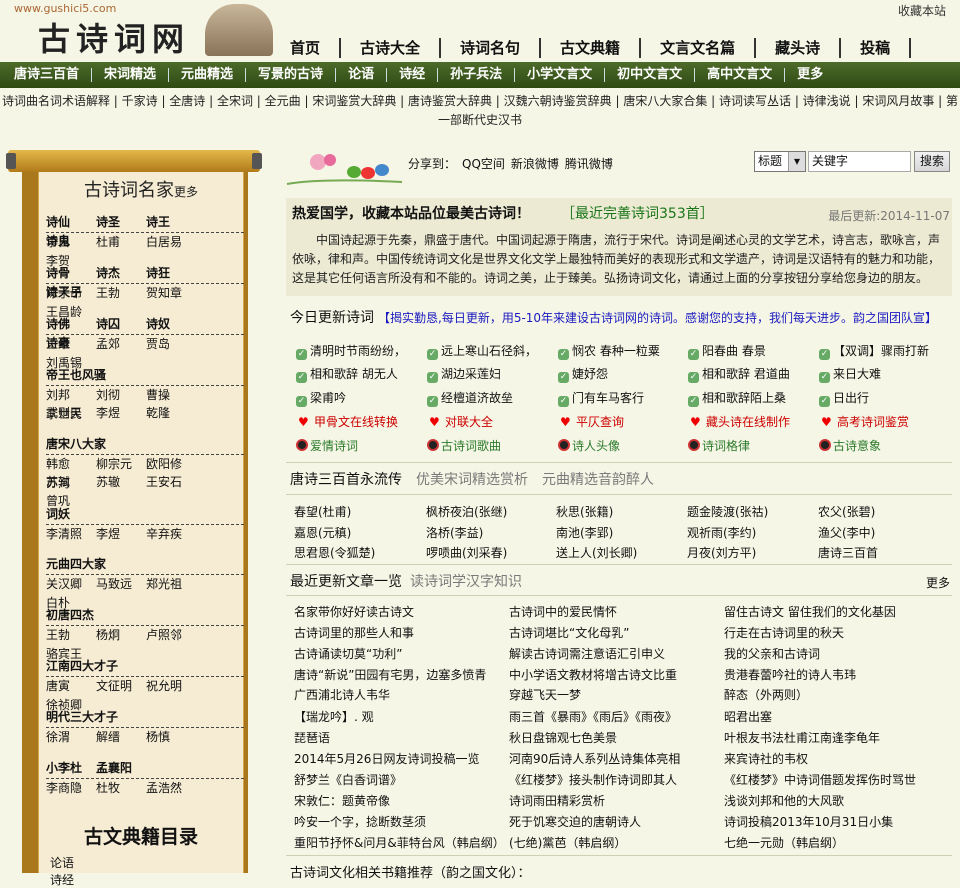  Describe the element at coordinates (171, 413) in the screenshot. I see `poet-link: 乾隆` at that location.